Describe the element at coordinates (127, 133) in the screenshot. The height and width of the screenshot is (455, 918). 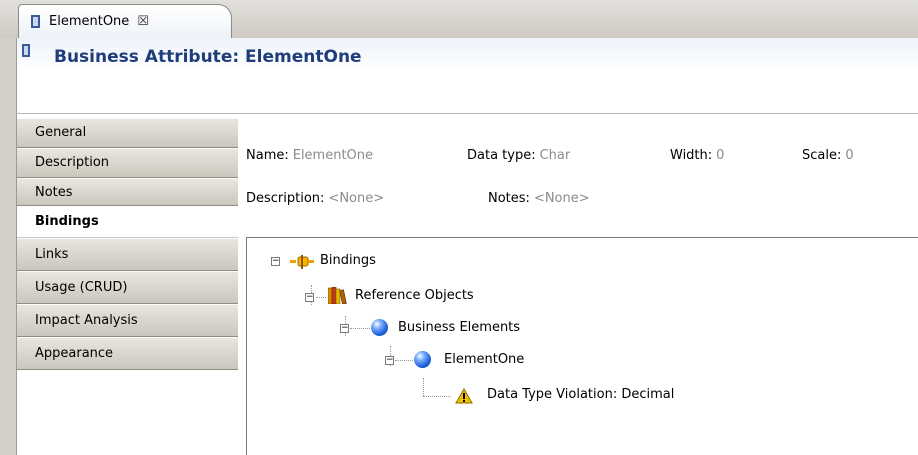
I see `nav-item-general: General` at that location.